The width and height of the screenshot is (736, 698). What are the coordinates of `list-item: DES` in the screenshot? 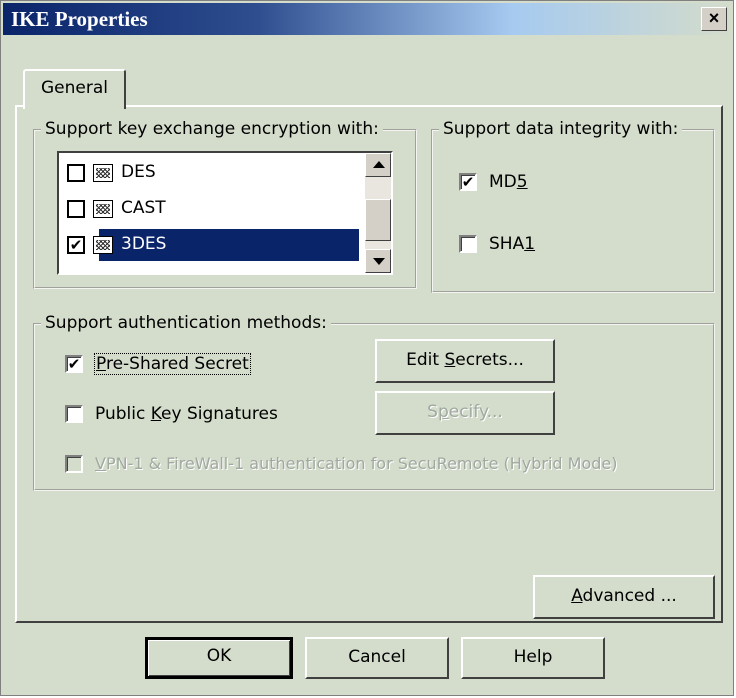 It's located at (210, 173).